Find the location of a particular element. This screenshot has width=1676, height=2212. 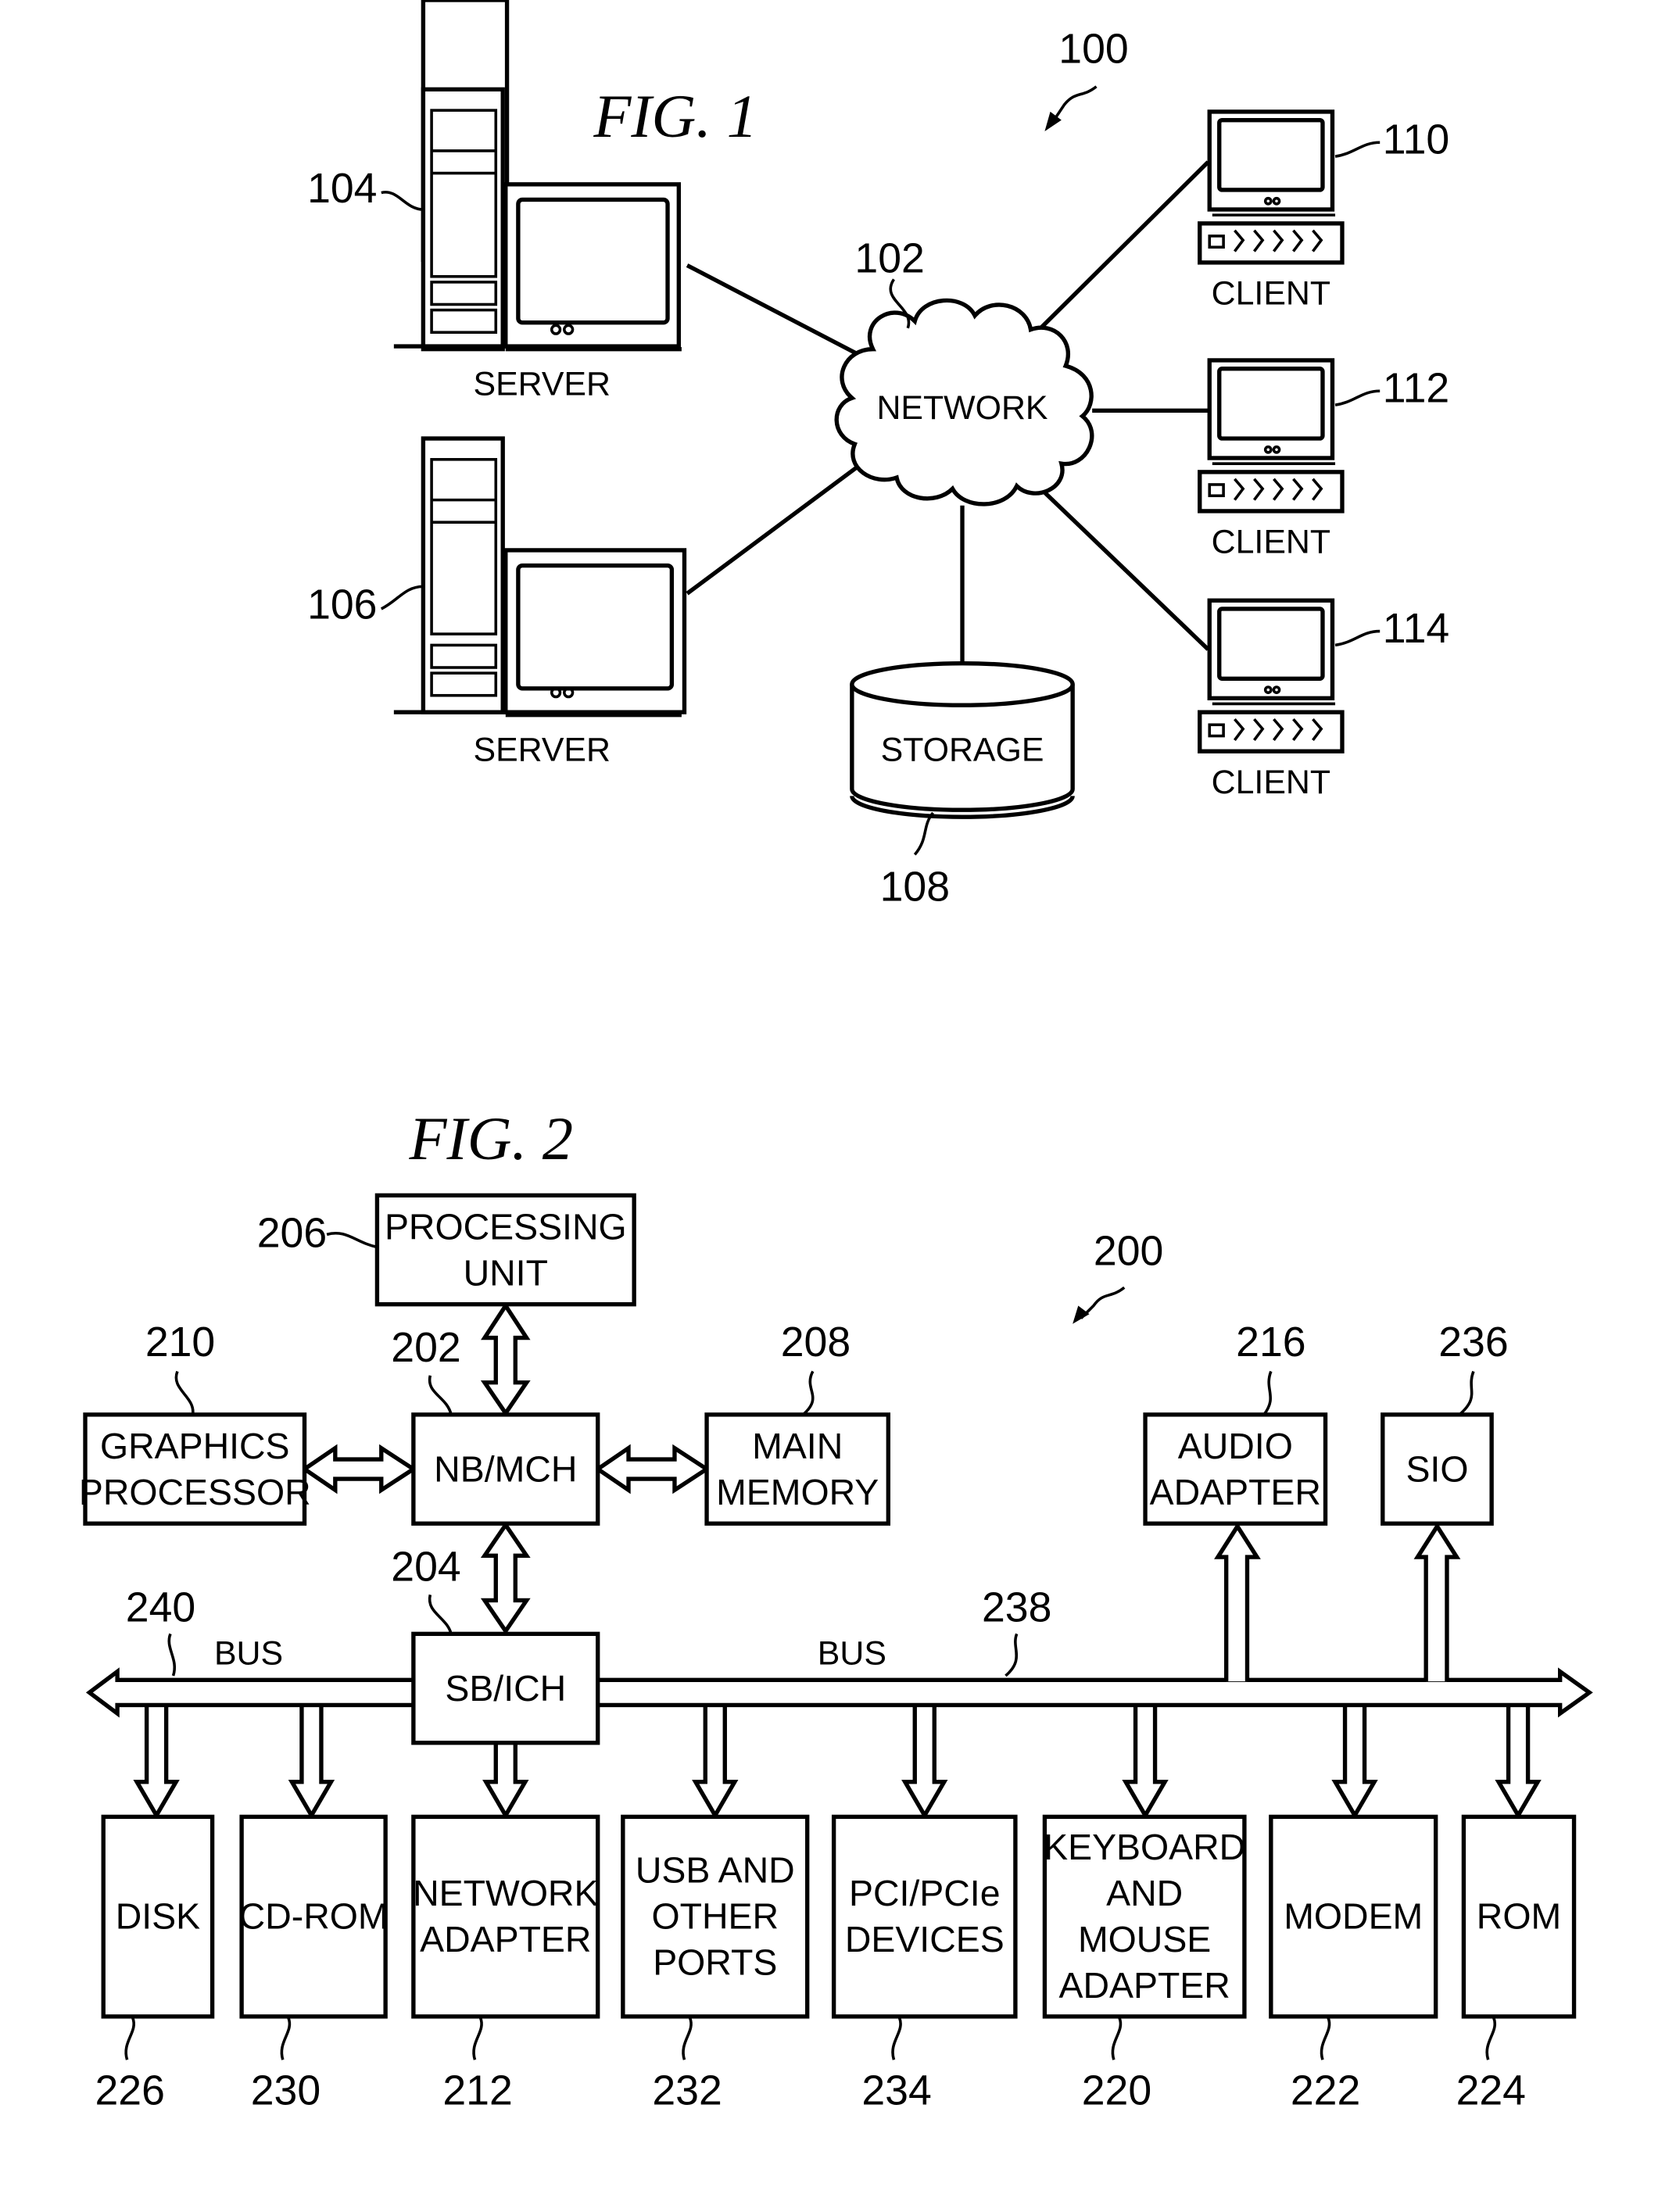

device-ref: 224 is located at coordinates (1491, 2090).